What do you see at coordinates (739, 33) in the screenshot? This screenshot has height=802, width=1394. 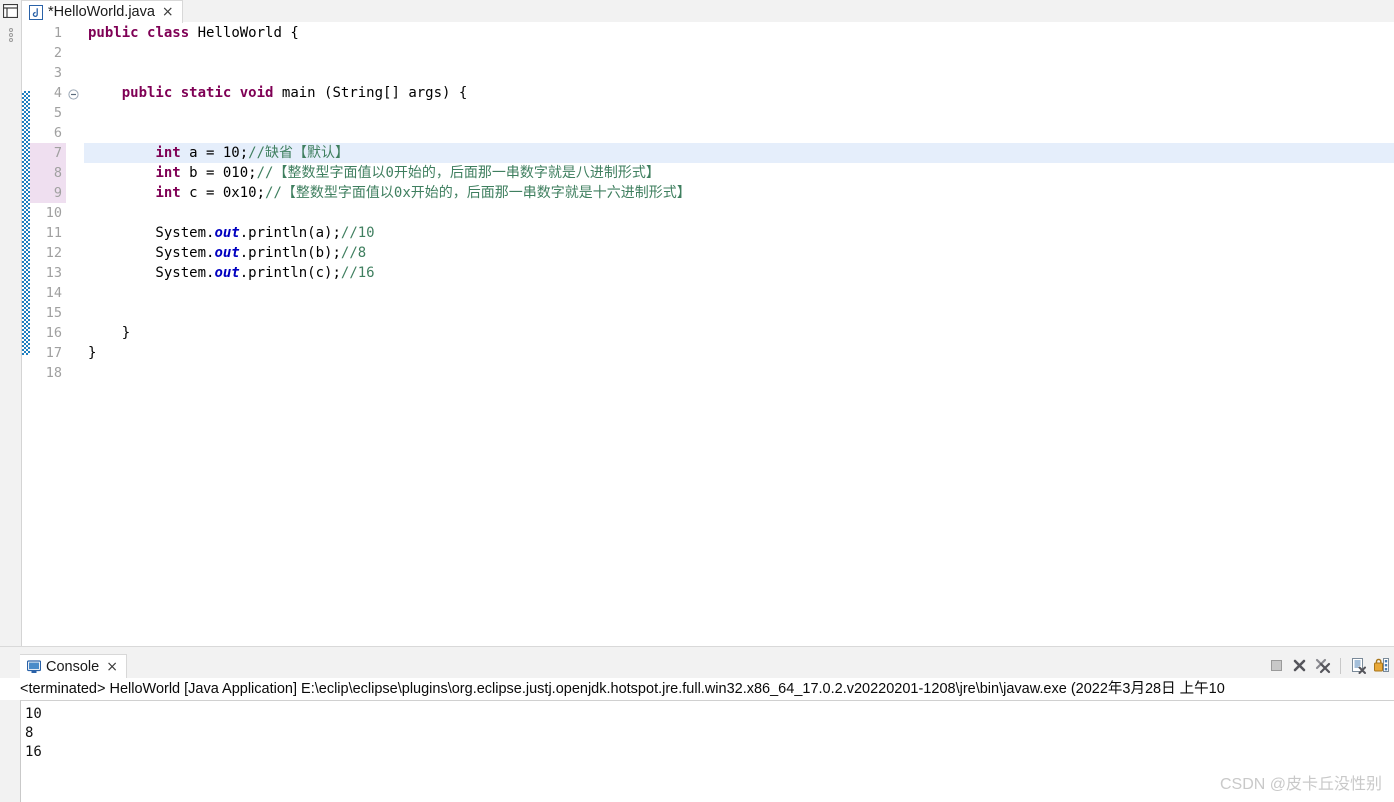 I see `code-line: public class HelloWorld {` at bounding box center [739, 33].